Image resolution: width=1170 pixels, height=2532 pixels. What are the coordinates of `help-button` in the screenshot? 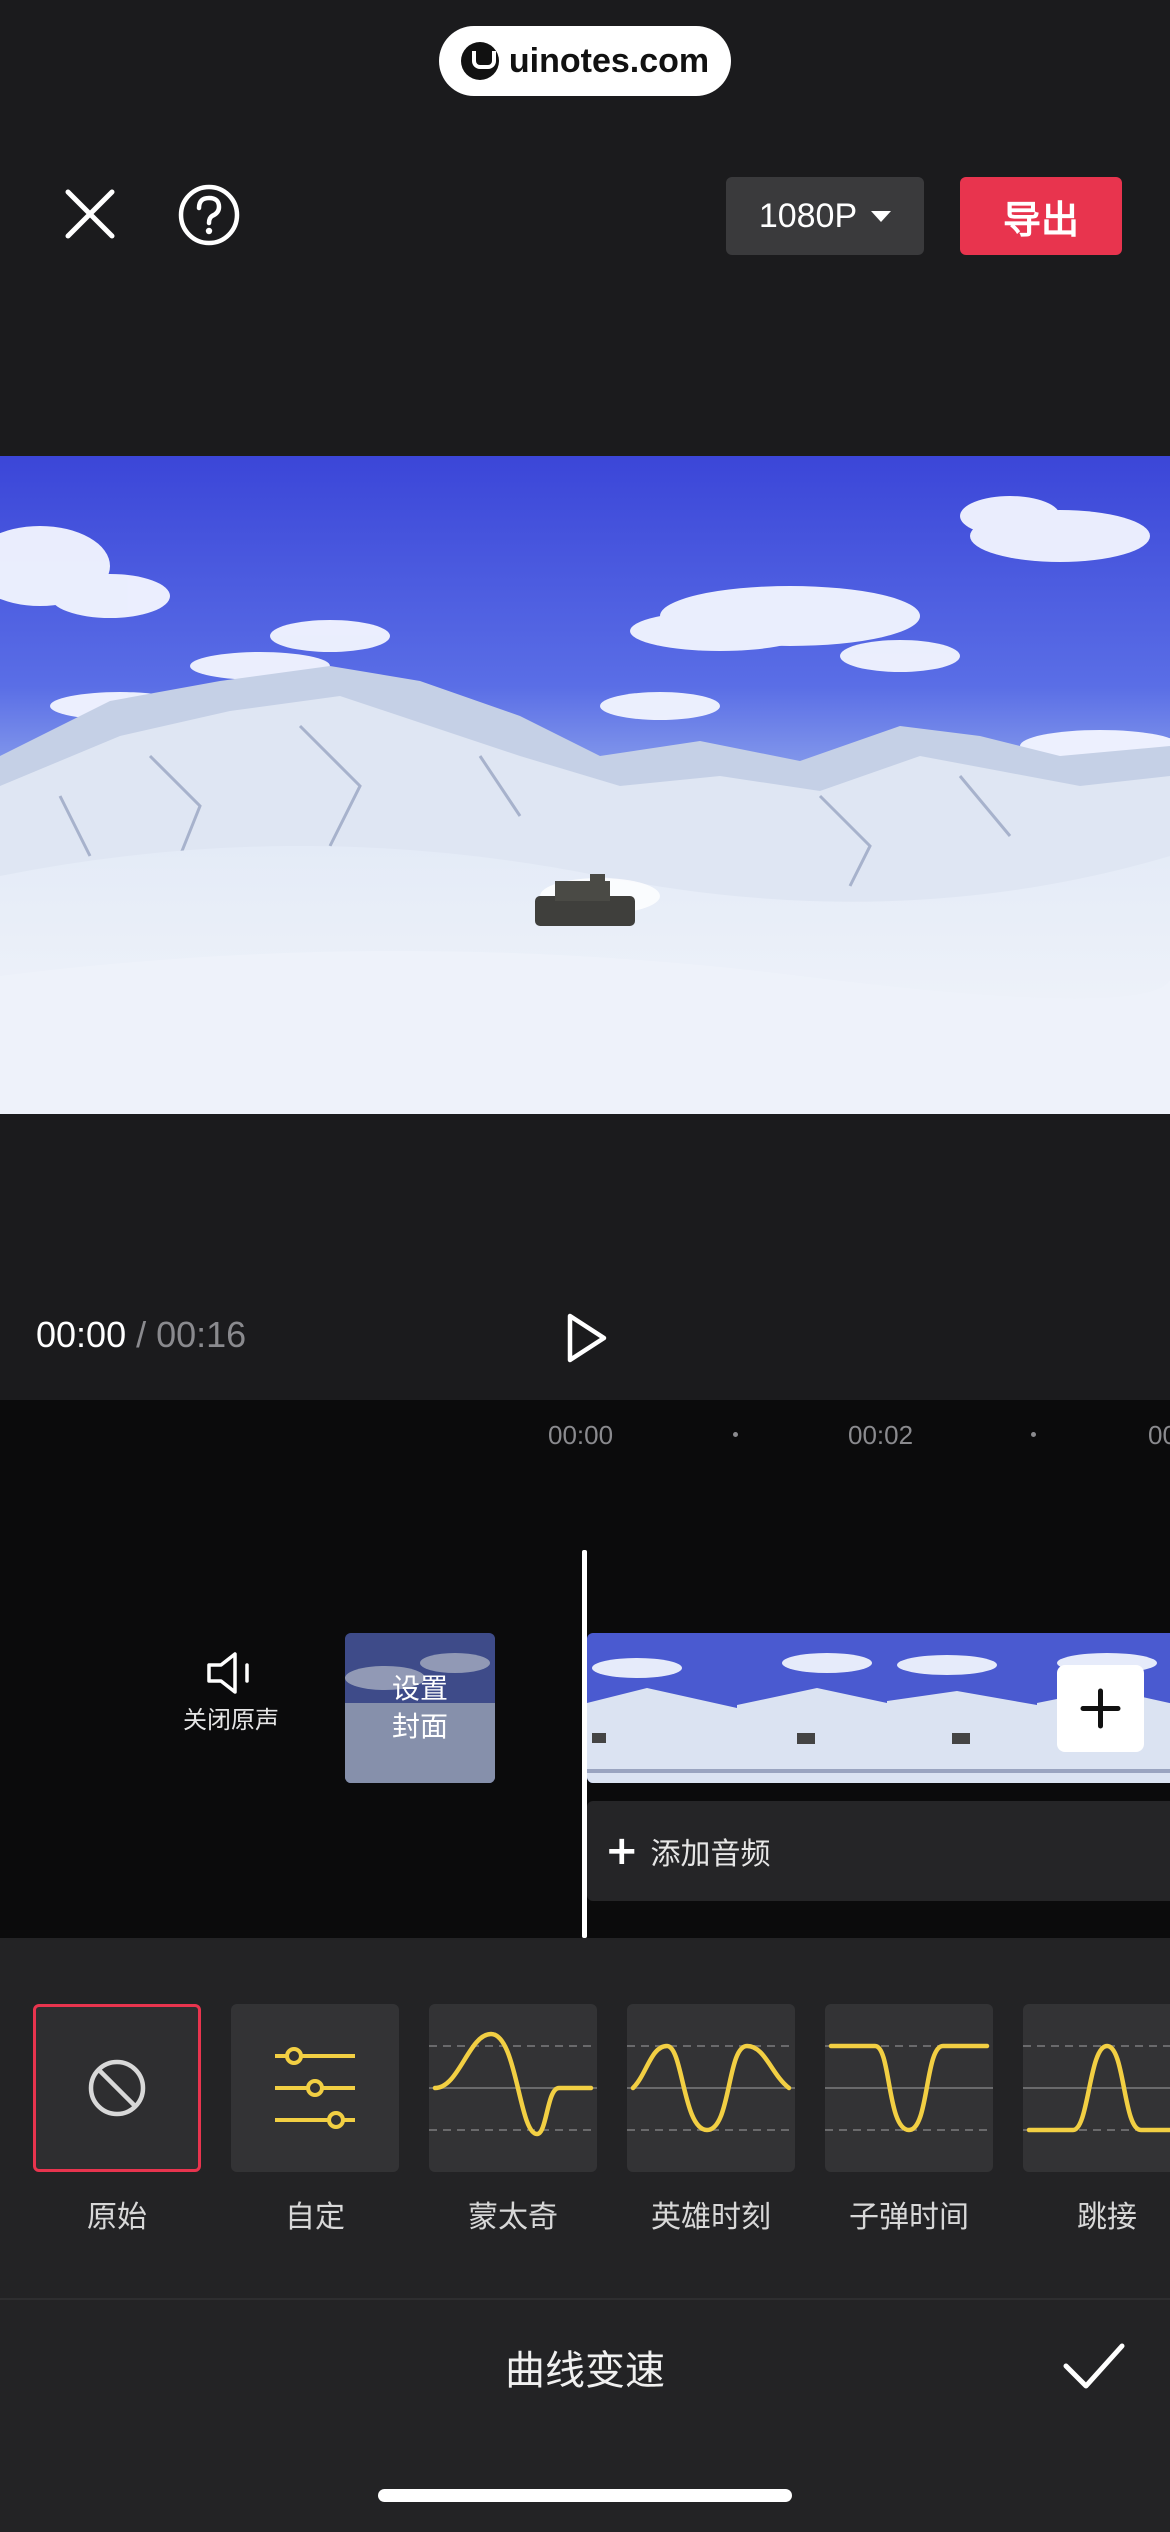 It's located at (209, 215).